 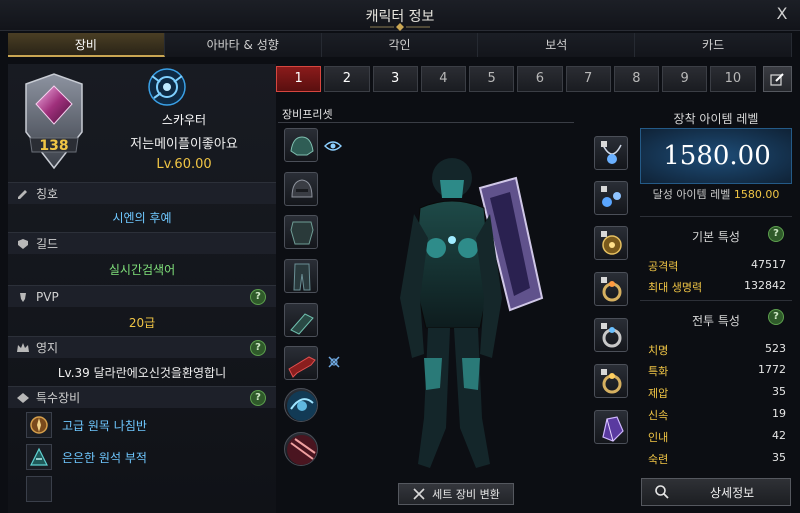 What do you see at coordinates (713, 45) in the screenshot?
I see `tab-card: 카드` at bounding box center [713, 45].